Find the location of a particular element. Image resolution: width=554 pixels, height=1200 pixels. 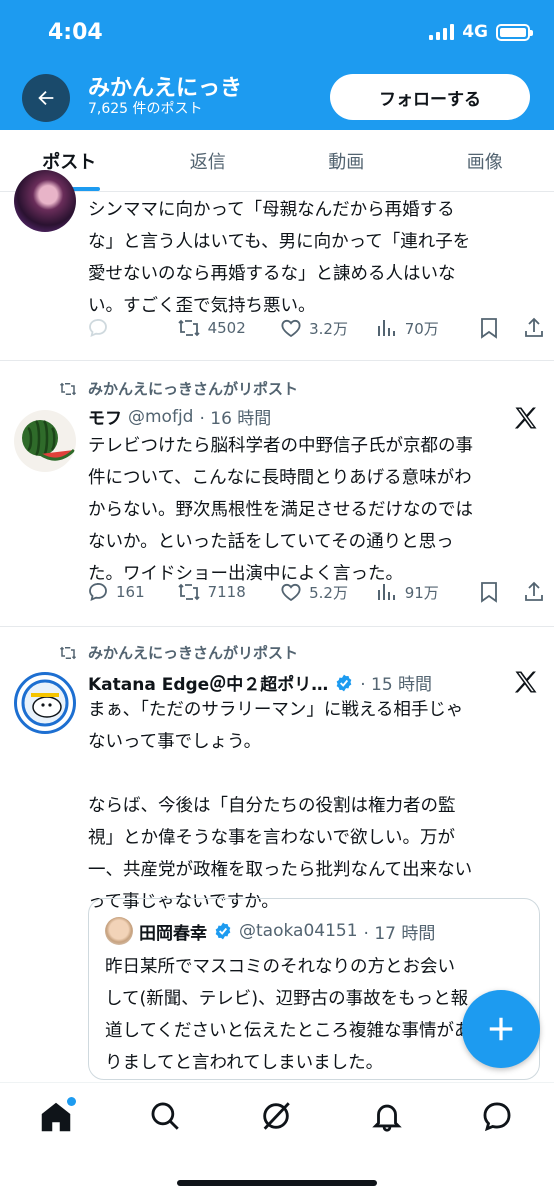

network-label: 4G is located at coordinates (475, 32).